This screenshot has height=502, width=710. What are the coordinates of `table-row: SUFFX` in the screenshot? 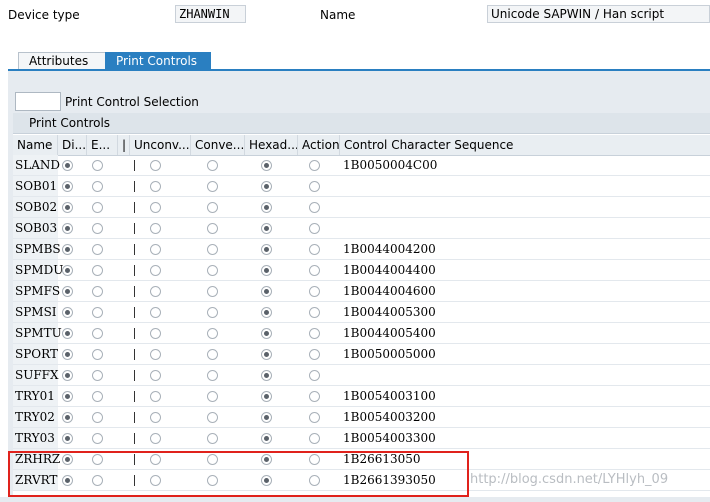 It's located at (361, 375).